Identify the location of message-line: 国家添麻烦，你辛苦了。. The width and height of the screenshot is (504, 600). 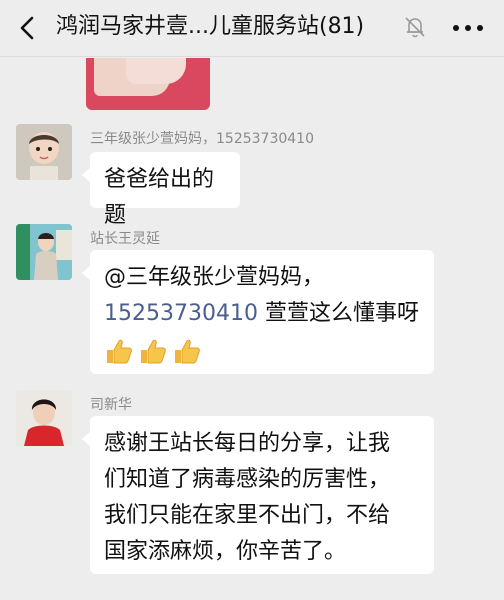
(225, 551).